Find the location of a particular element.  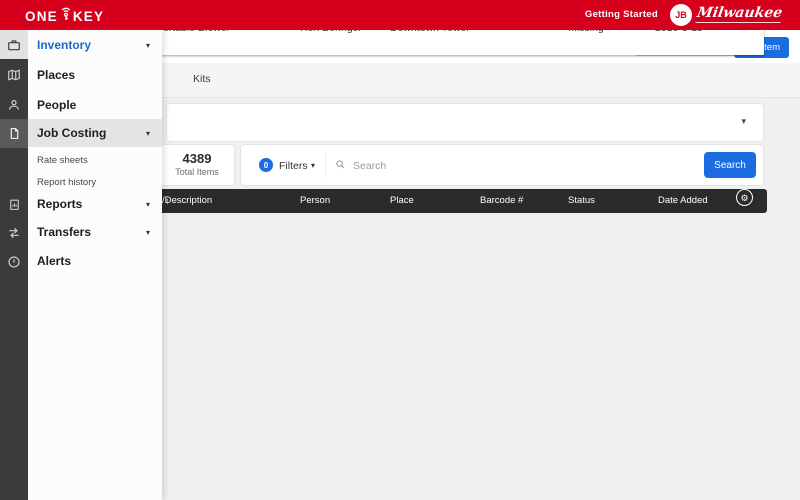

menu-item-transfers: Transfers ▾ is located at coordinates (95, 232).